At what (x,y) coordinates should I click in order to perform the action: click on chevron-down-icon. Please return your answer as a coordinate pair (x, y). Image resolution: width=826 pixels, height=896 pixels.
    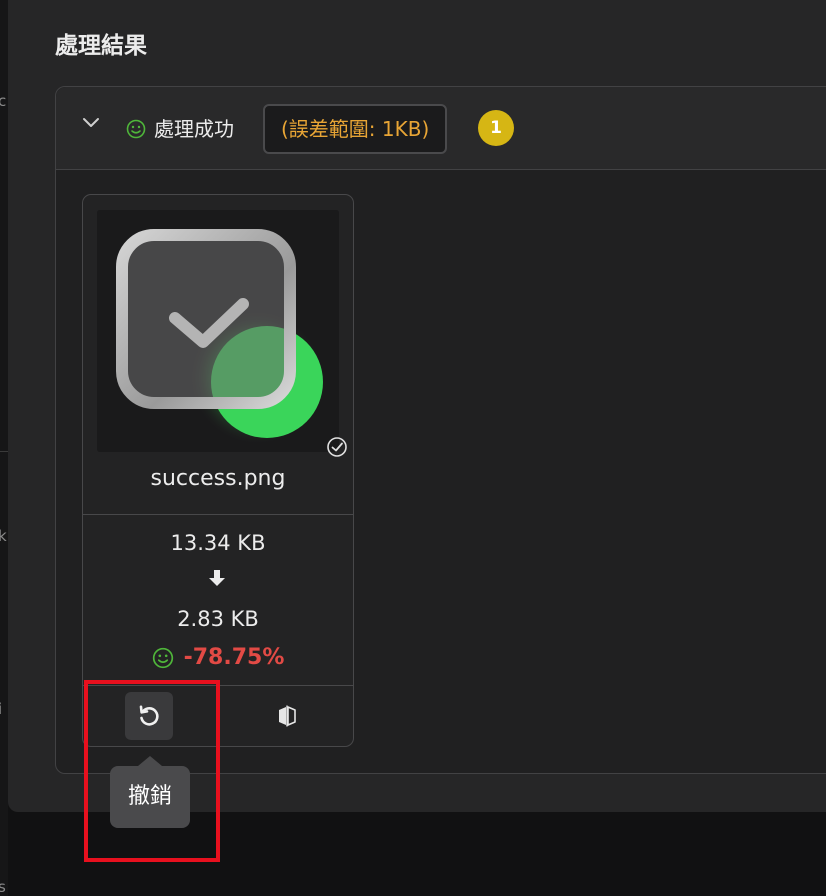
    Looking at the image, I should click on (91, 123).